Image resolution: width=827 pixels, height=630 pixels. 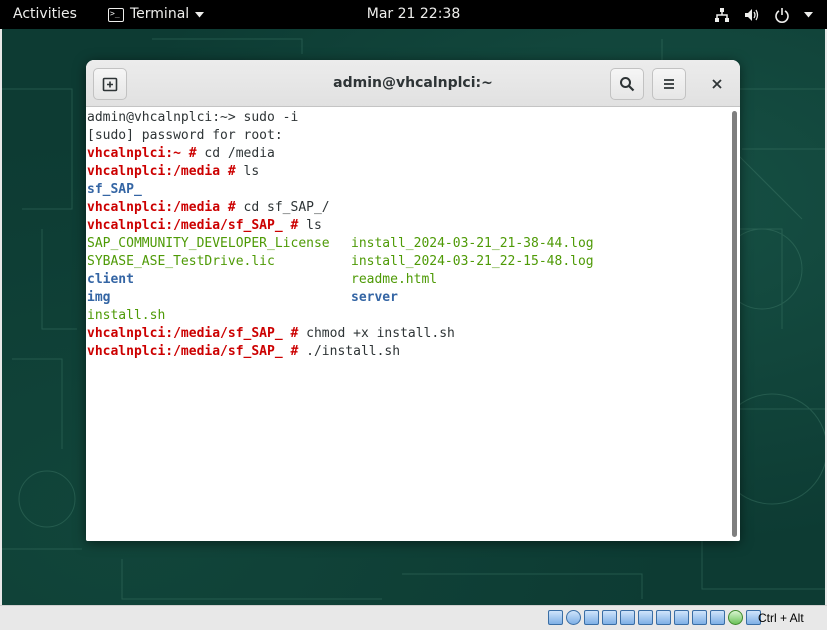 I want to click on terminal-text: ./install.sh, so click(x=349, y=351).